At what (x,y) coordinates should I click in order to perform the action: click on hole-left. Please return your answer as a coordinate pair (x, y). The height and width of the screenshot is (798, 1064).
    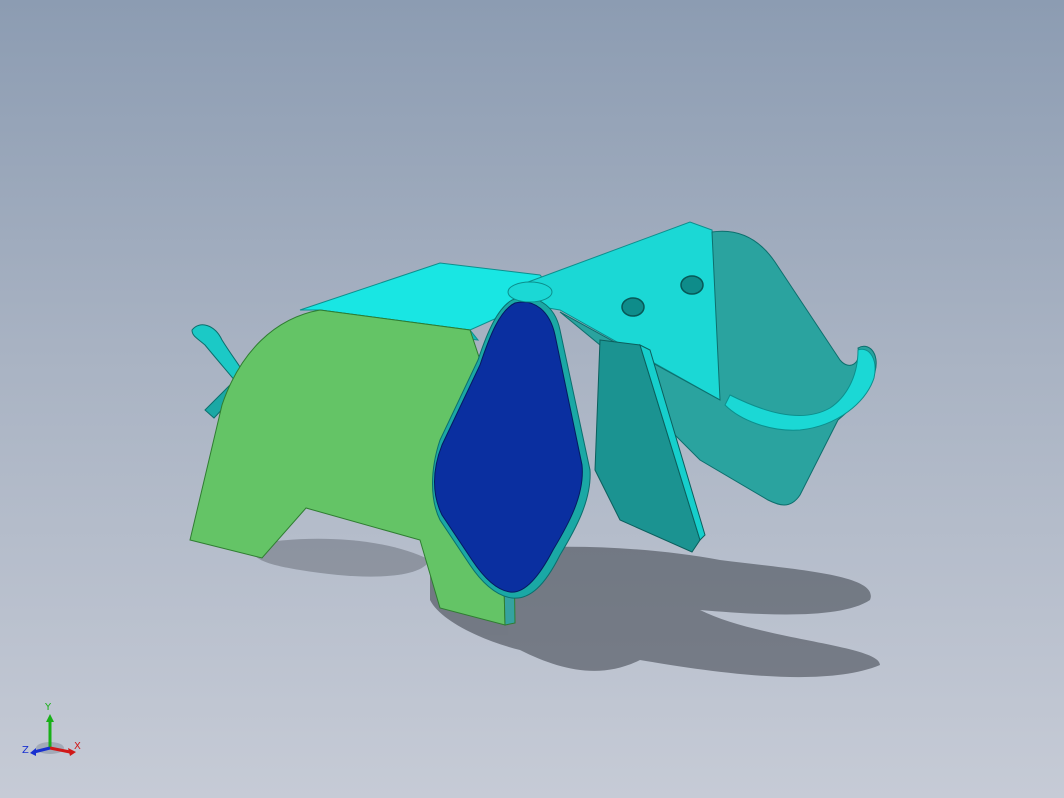
    Looking at the image, I should click on (633, 307).